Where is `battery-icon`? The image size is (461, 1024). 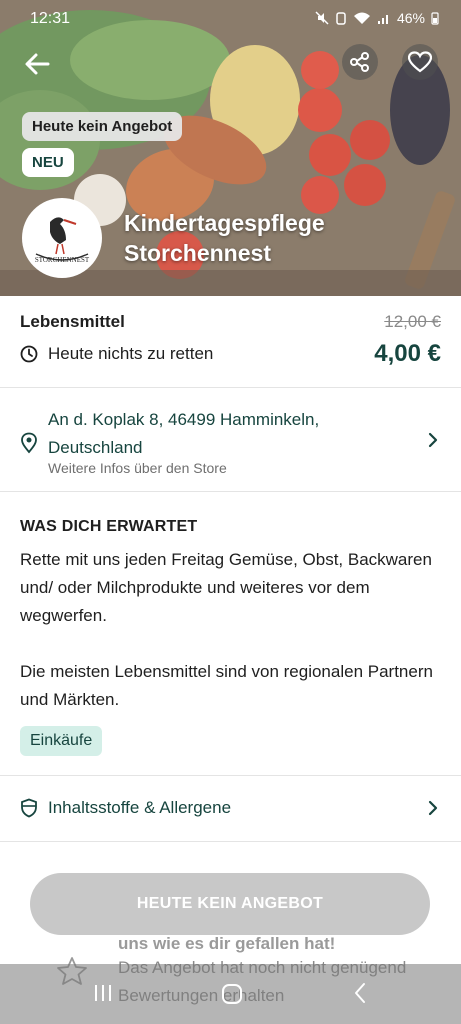
battery-icon is located at coordinates (435, 18).